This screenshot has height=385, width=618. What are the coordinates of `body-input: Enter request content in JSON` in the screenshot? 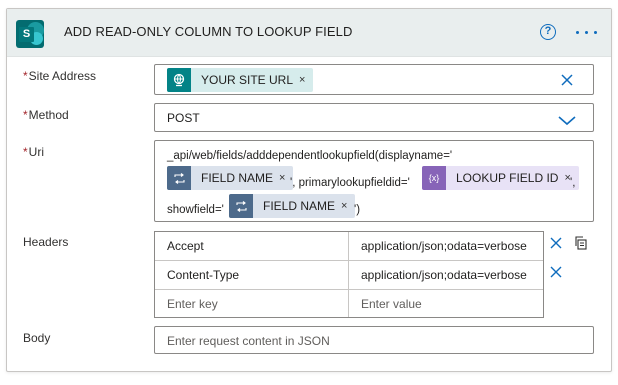 It's located at (374, 340).